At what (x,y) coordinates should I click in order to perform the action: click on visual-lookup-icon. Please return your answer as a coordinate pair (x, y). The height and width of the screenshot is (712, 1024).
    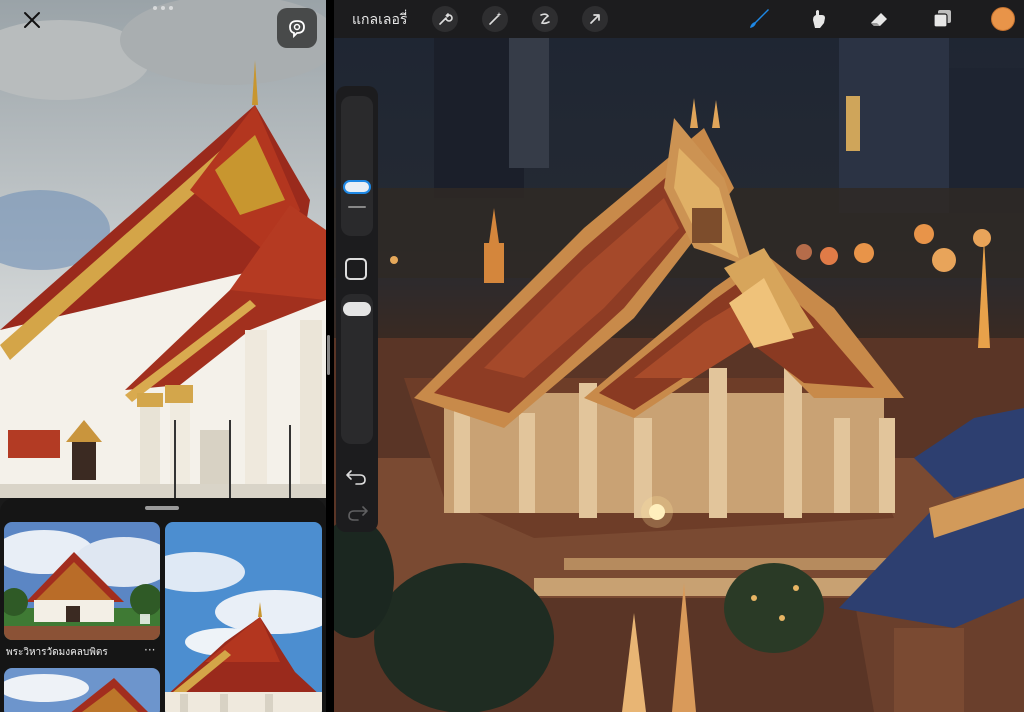
    Looking at the image, I should click on (297, 29).